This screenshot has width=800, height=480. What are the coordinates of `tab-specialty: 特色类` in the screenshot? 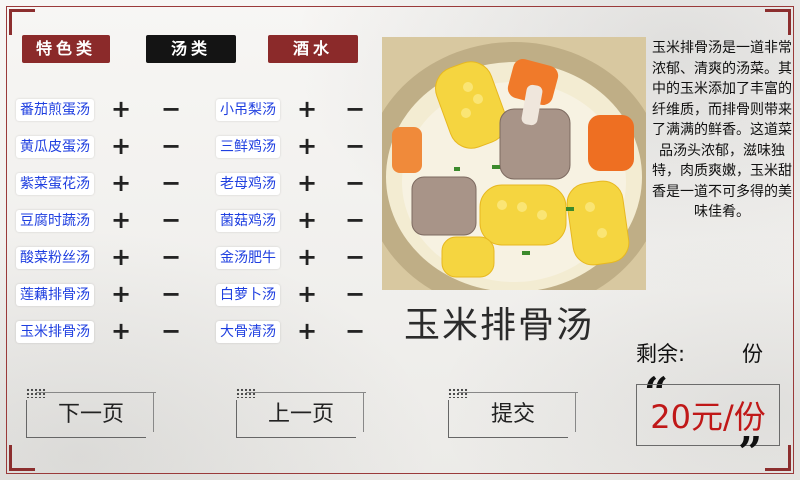 It's located at (66, 49).